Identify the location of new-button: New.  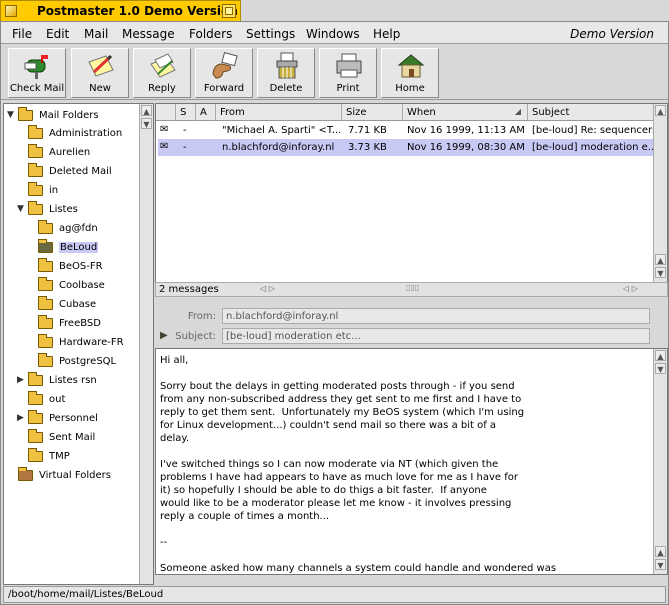
(100, 73).